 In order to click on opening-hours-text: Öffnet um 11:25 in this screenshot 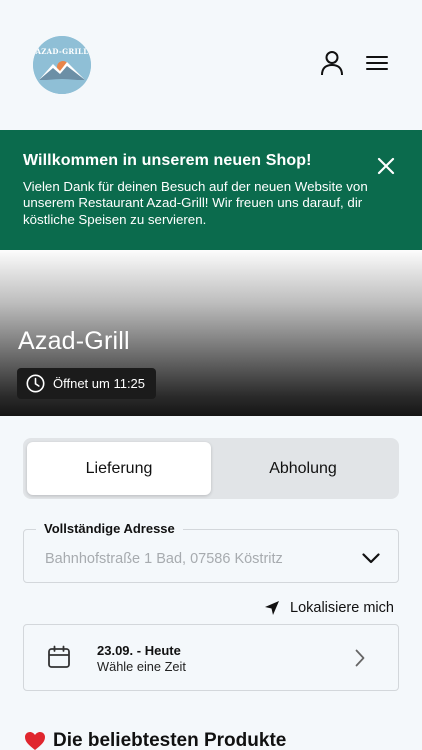, I will do `click(99, 383)`.